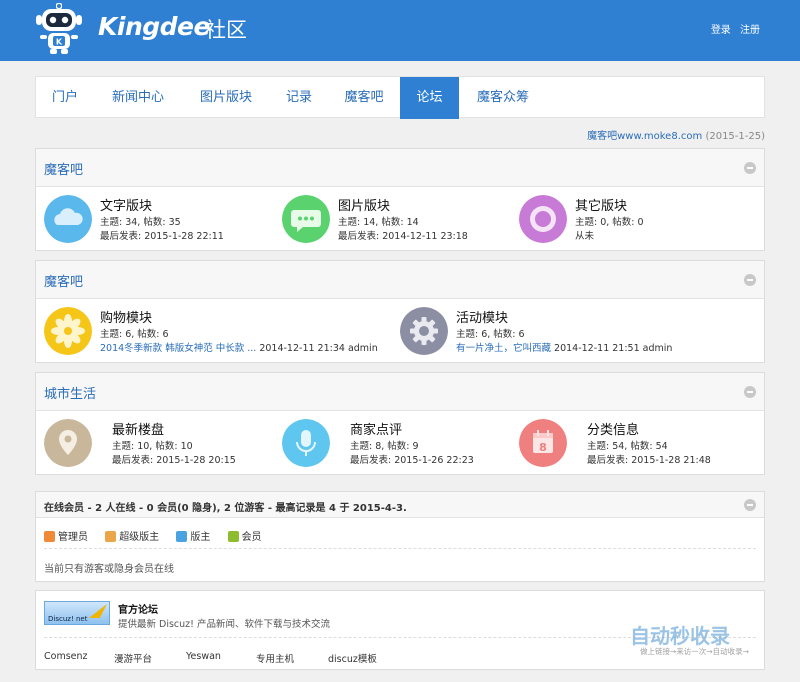 The image size is (800, 682). What do you see at coordinates (233, 536) in the screenshot?
I see `member-user-icon` at bounding box center [233, 536].